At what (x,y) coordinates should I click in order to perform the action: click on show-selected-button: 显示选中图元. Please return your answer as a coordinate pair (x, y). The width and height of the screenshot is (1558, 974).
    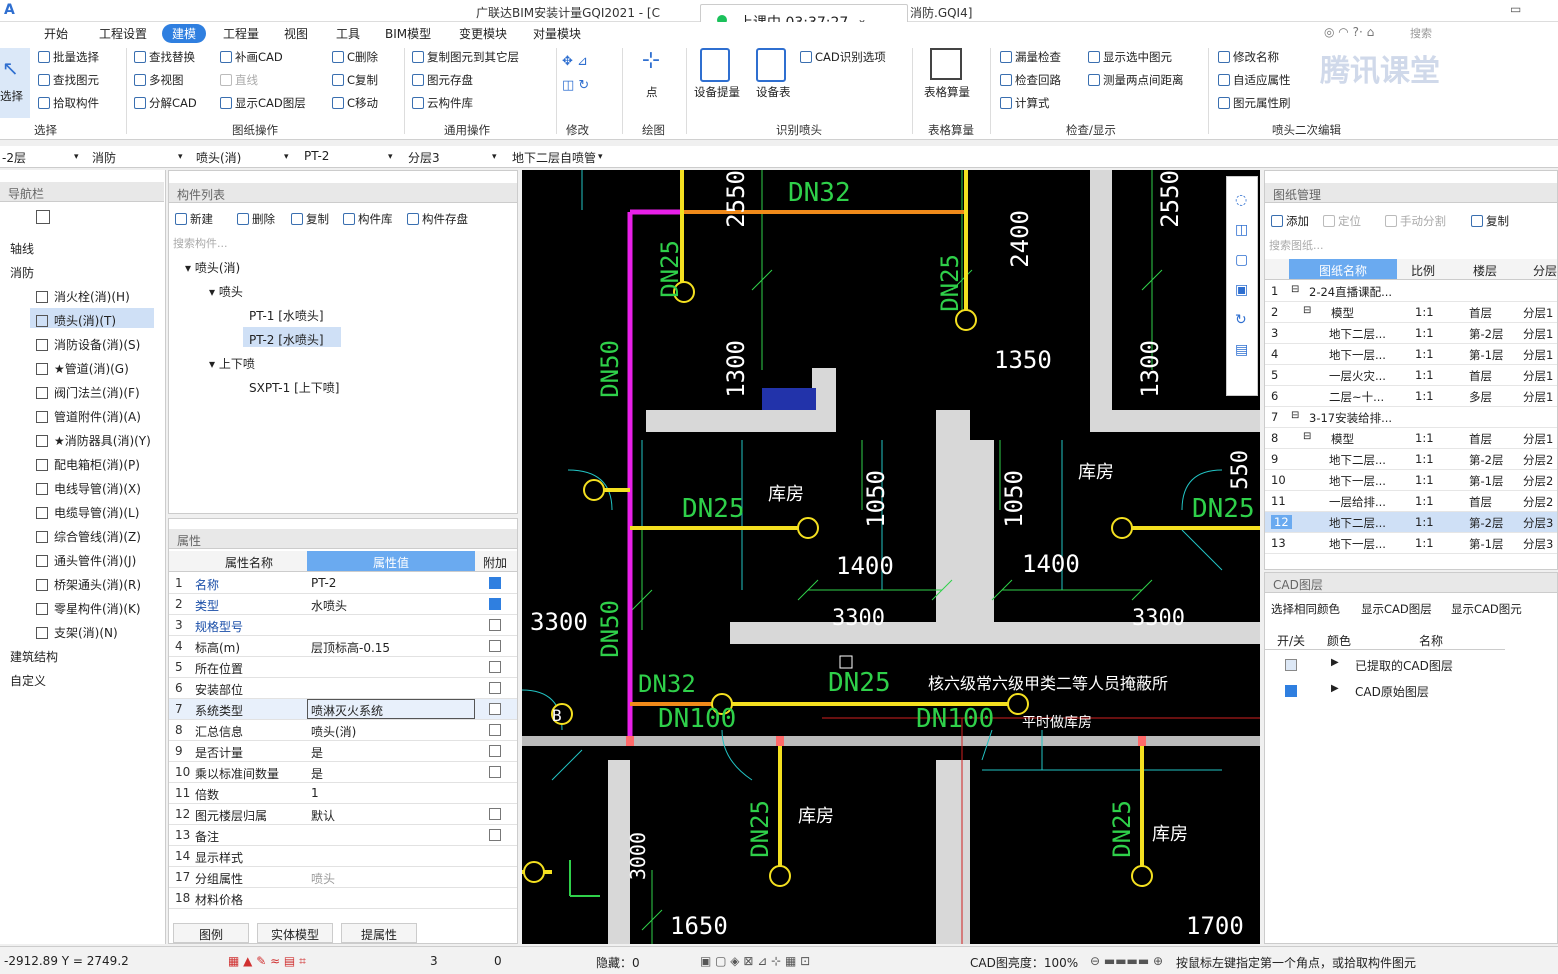
    Looking at the image, I should click on (1130, 57).